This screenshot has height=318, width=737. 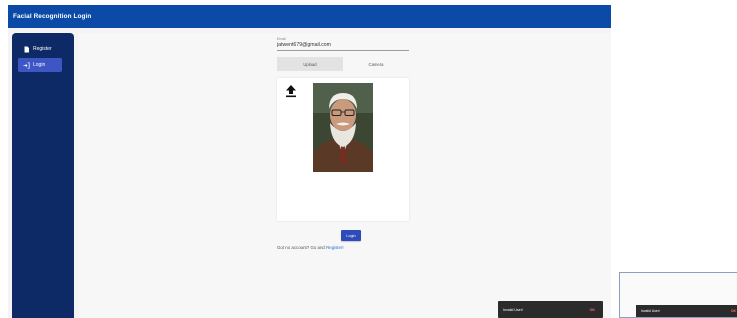 What do you see at coordinates (301, 247) in the screenshot?
I see `signup-text: Got no account? Go and` at bounding box center [301, 247].